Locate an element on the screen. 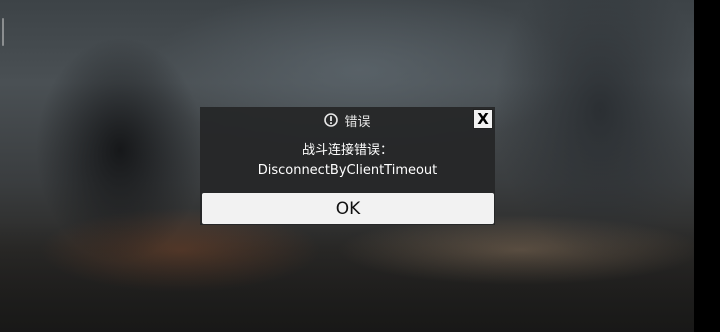 This screenshot has width=720, height=332. error-message-line-1: 战斗连接错误： is located at coordinates (347, 150).